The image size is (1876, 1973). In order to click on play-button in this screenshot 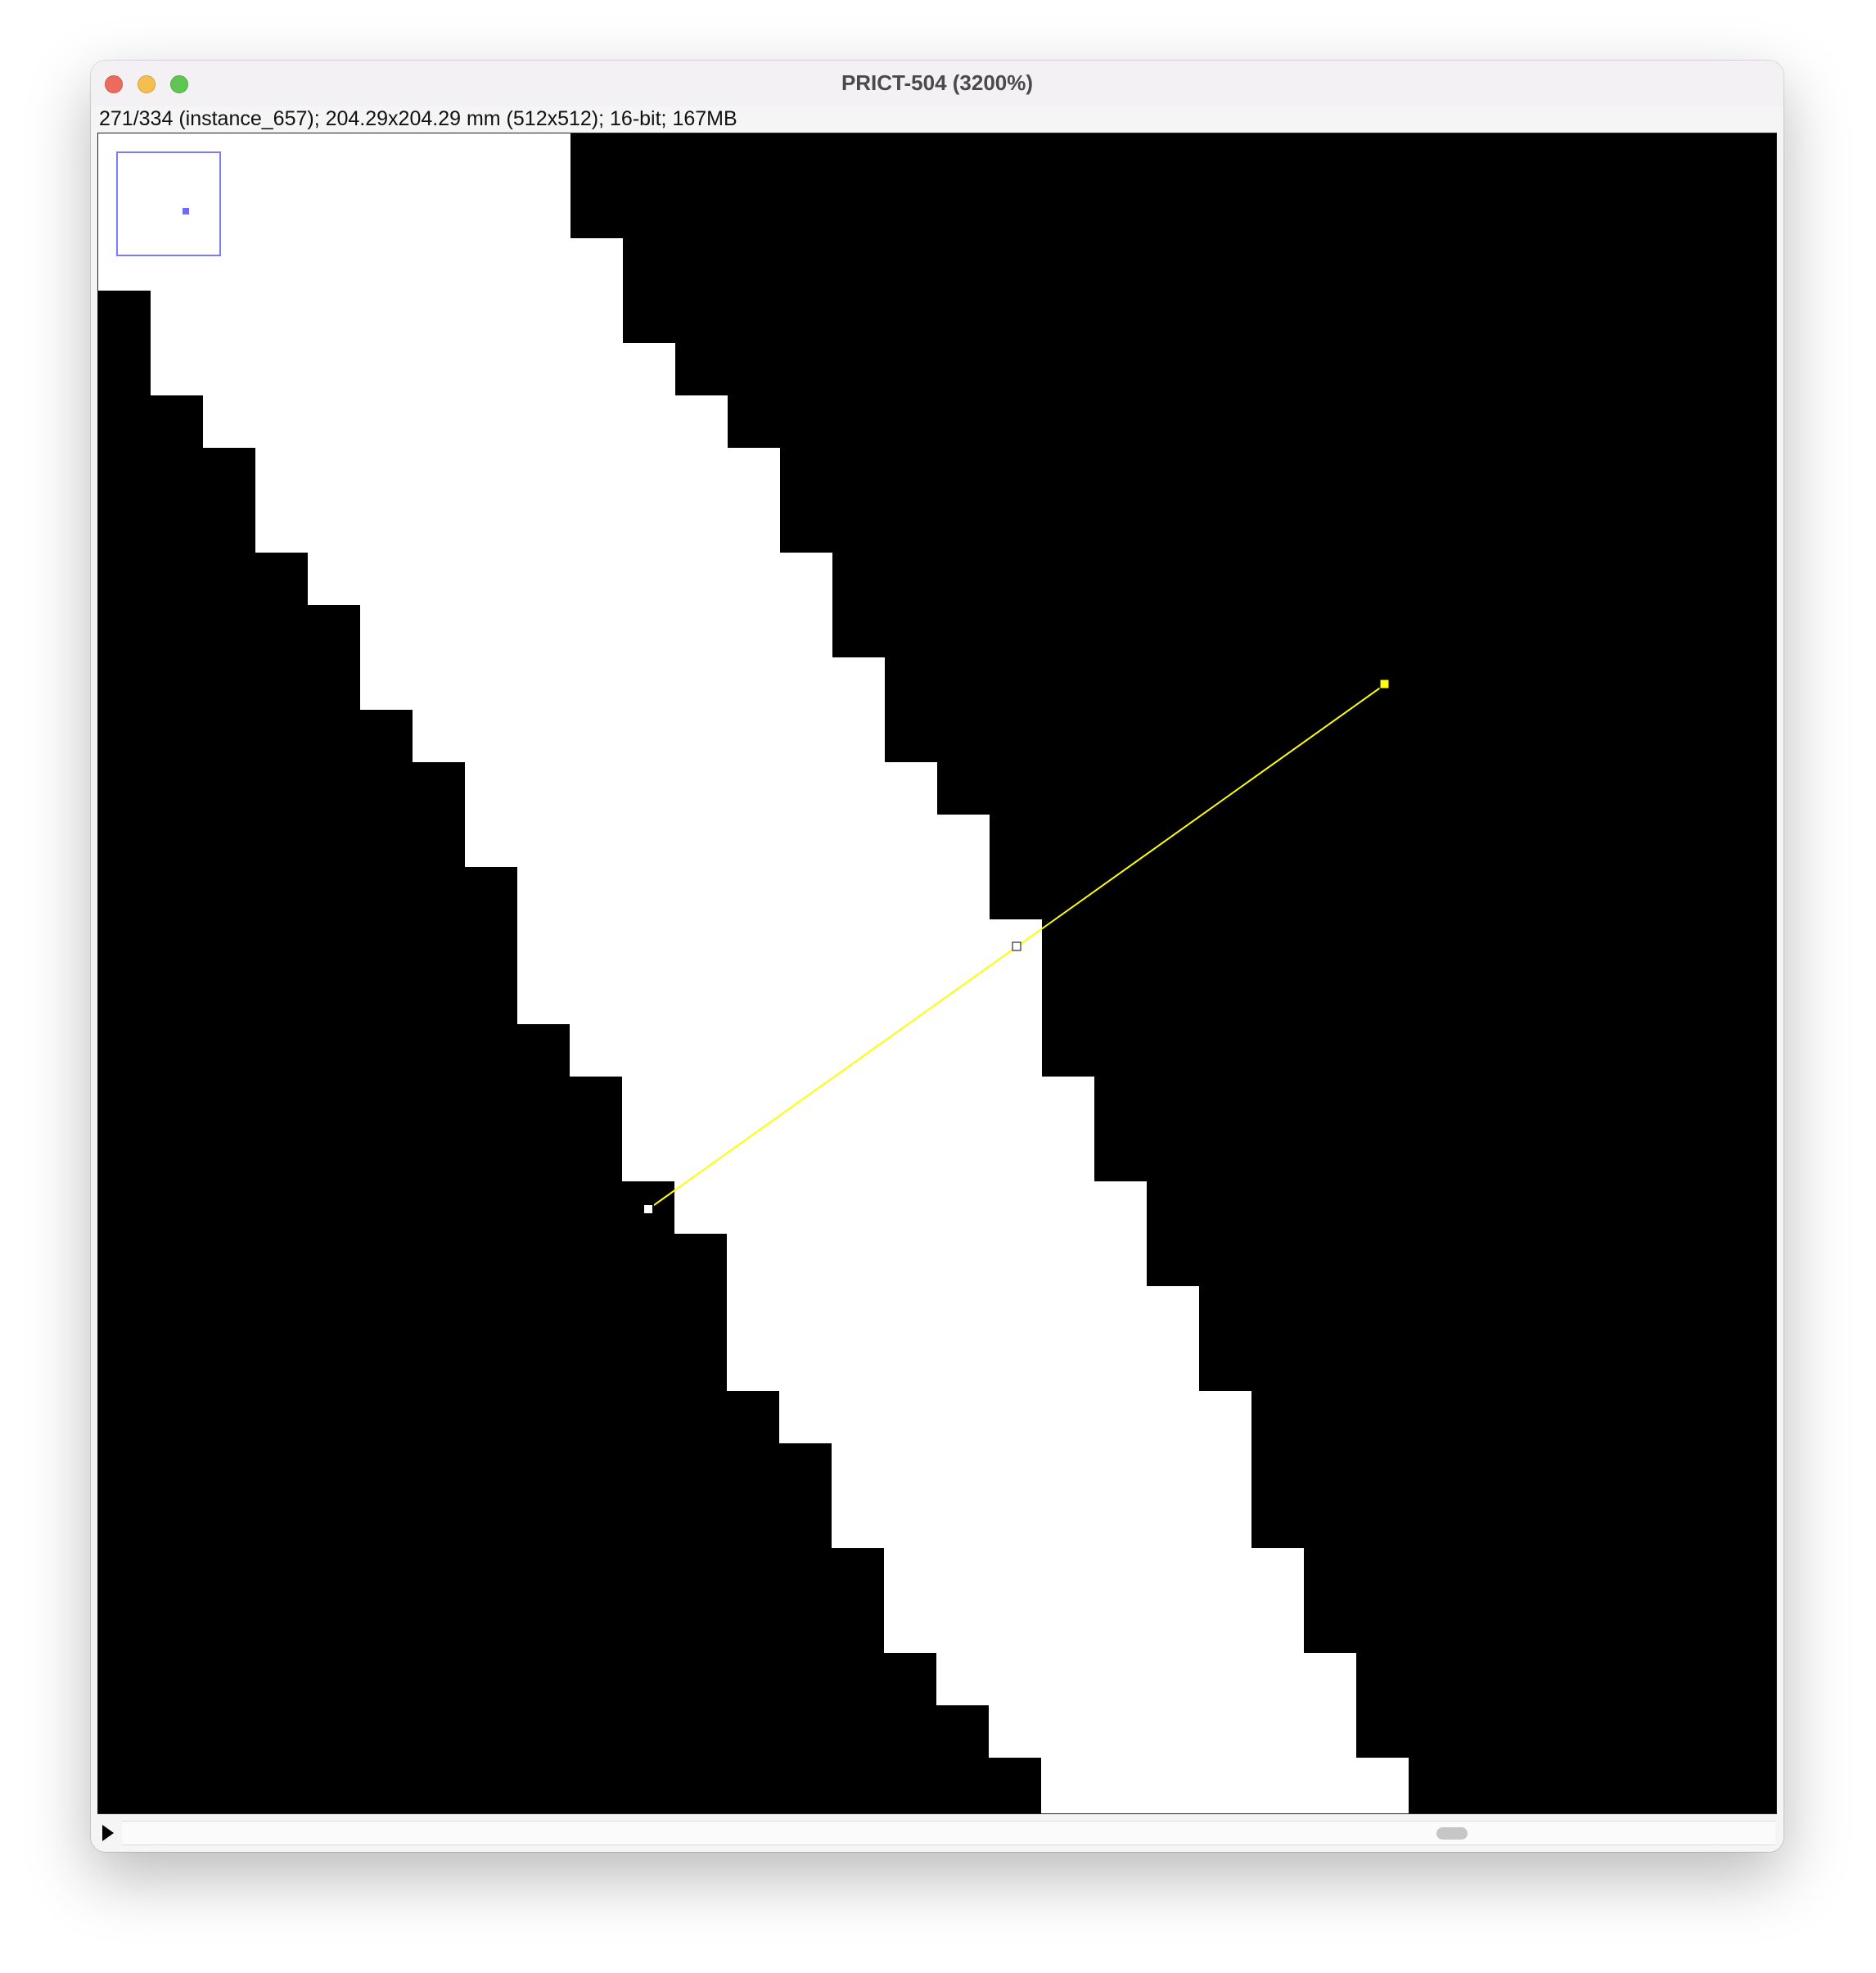, I will do `click(107, 1833)`.